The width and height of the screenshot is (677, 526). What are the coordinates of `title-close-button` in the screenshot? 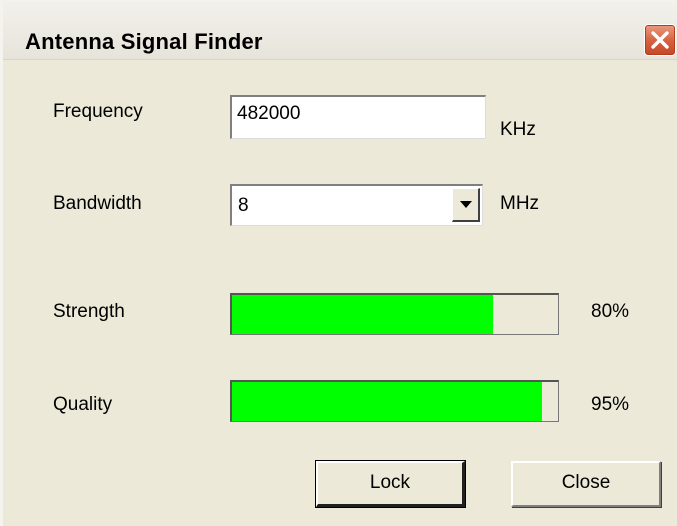 It's located at (660, 40).